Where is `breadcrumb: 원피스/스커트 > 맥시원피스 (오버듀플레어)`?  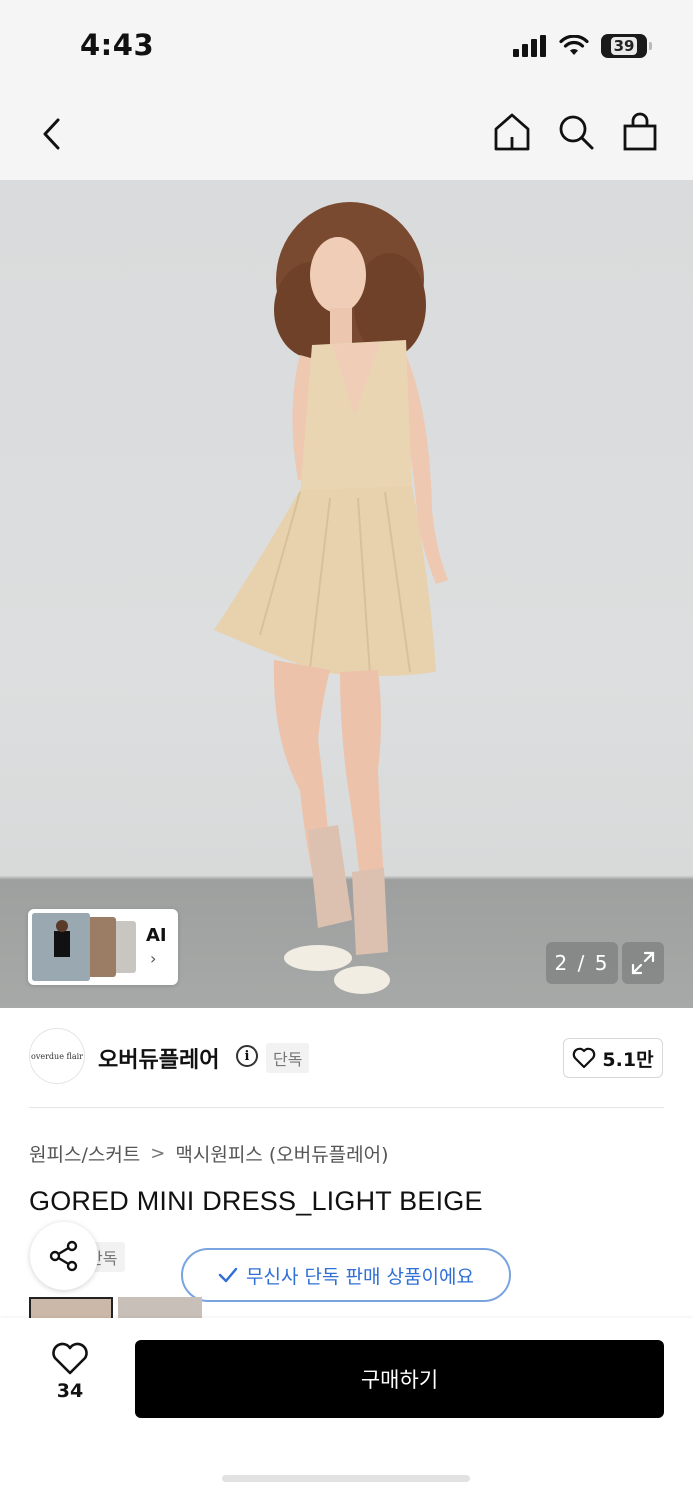 breadcrumb: 원피스/스커트 > 맥시원피스 (오버듀플레어) is located at coordinates (209, 1153).